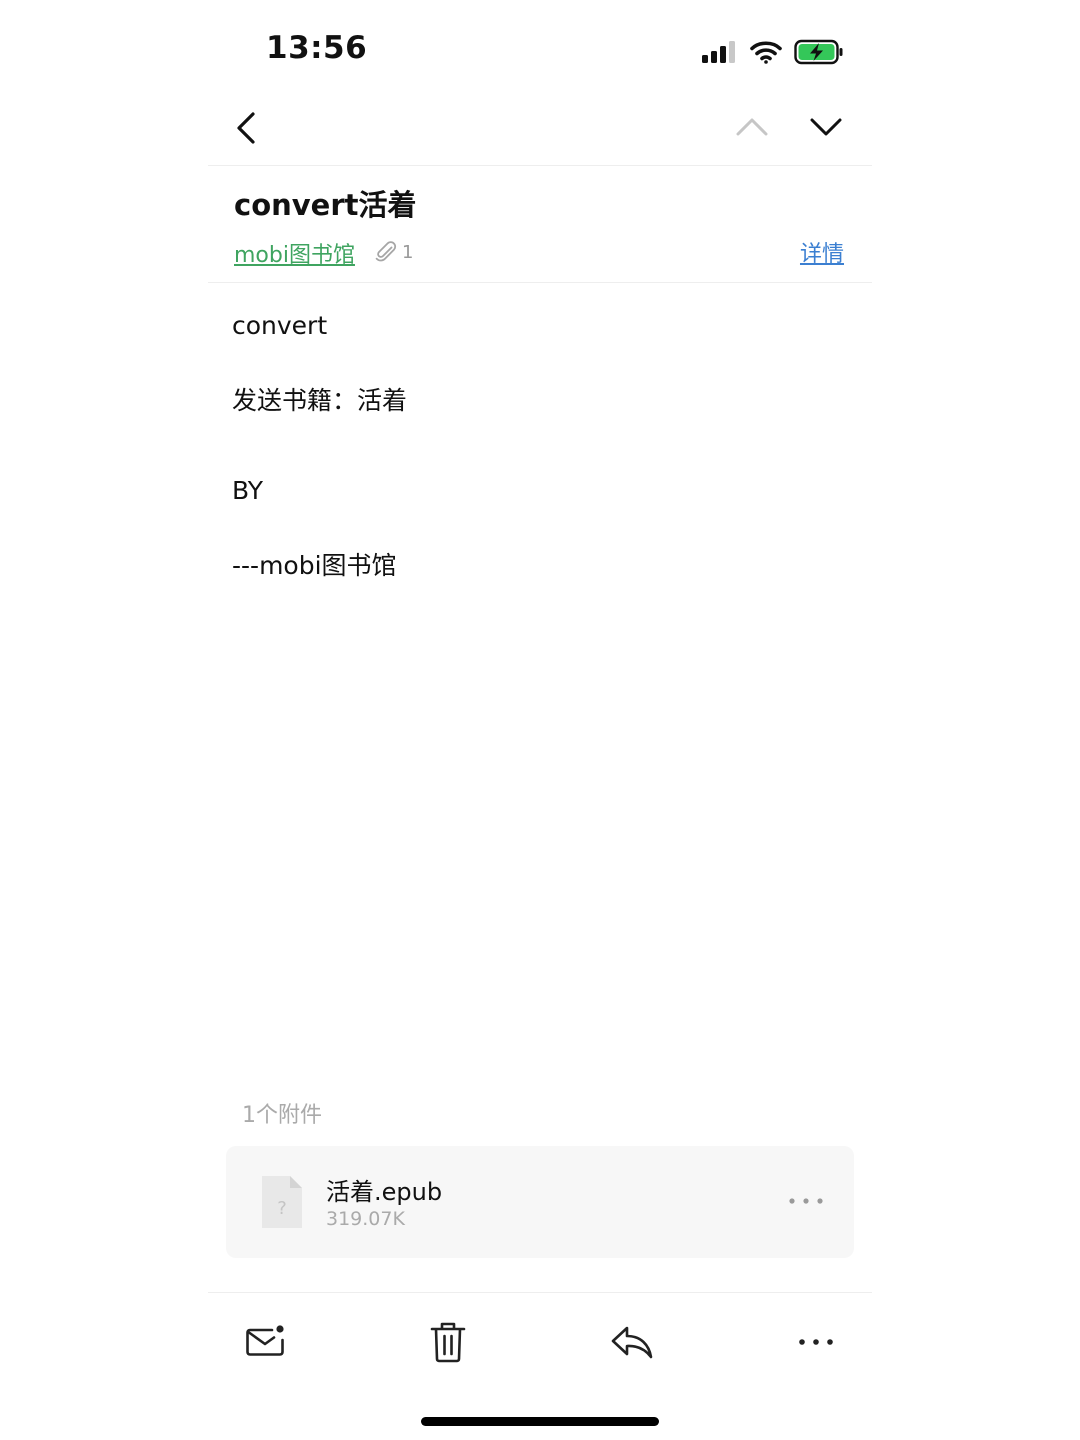 This screenshot has width=1080, height=1440. What do you see at coordinates (384, 1192) in the screenshot?
I see `attachment-file-name: 活着.epub` at bounding box center [384, 1192].